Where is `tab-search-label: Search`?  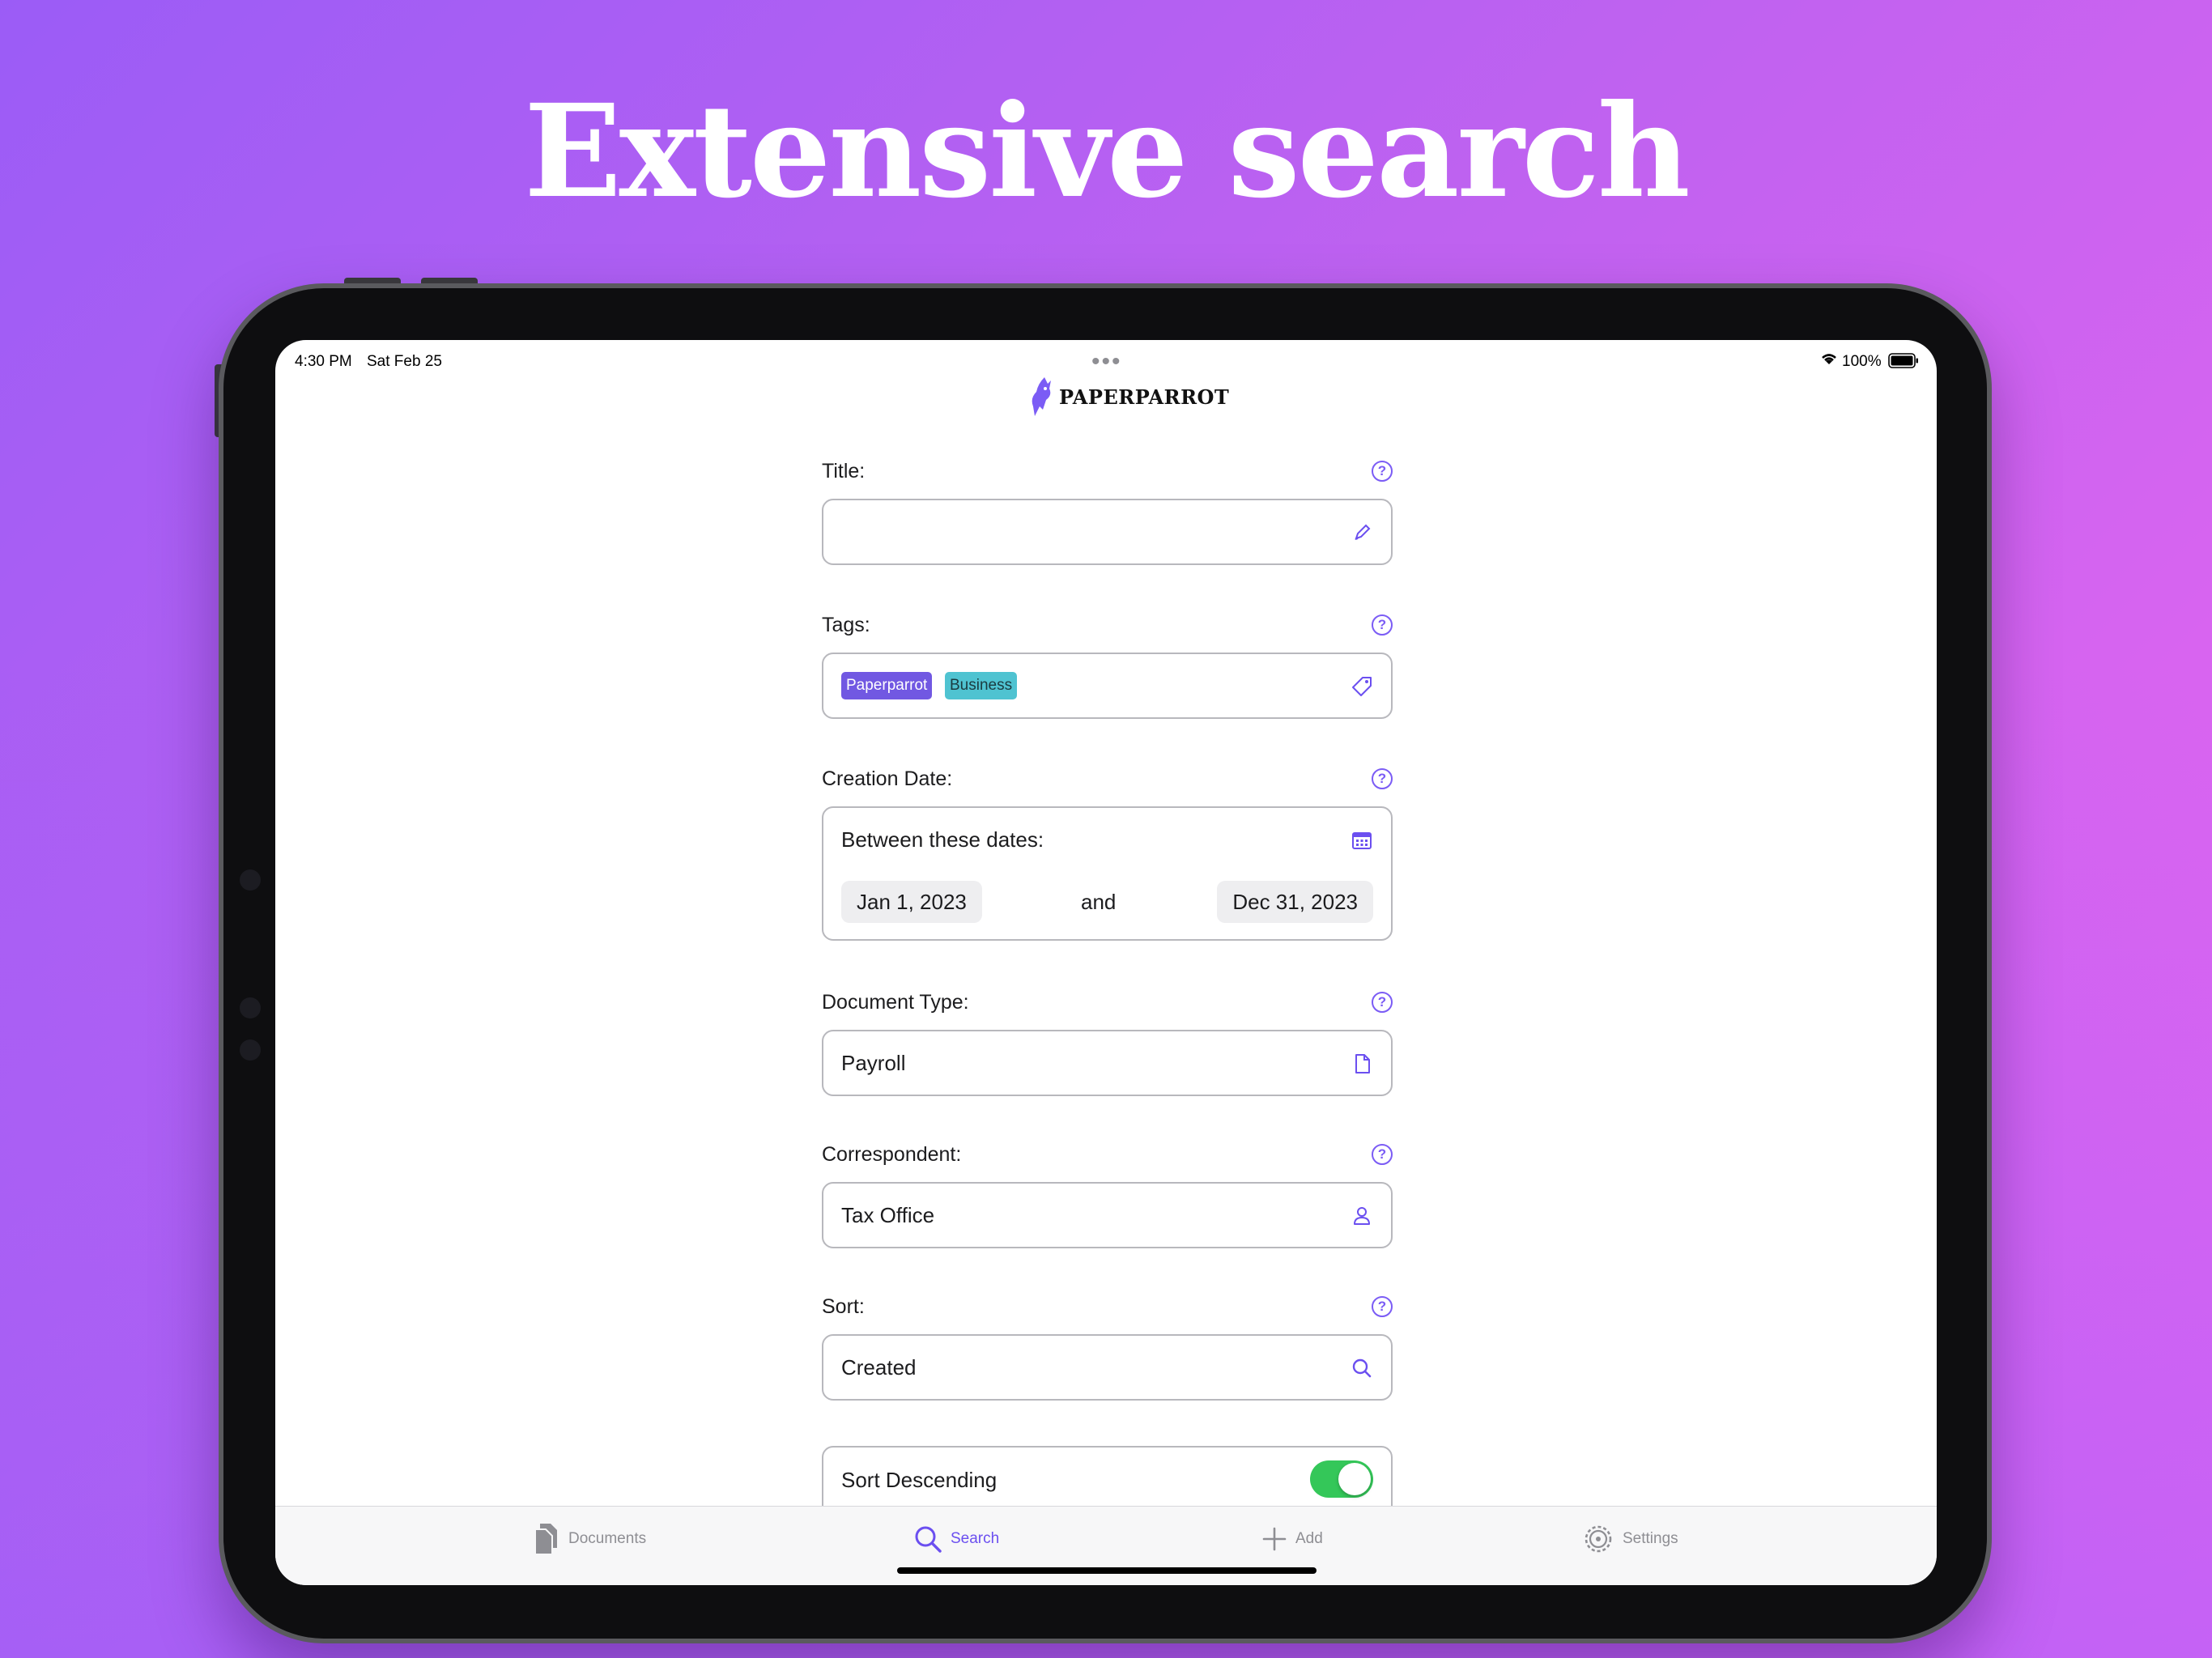
tab-search-label: Search is located at coordinates (976, 1538).